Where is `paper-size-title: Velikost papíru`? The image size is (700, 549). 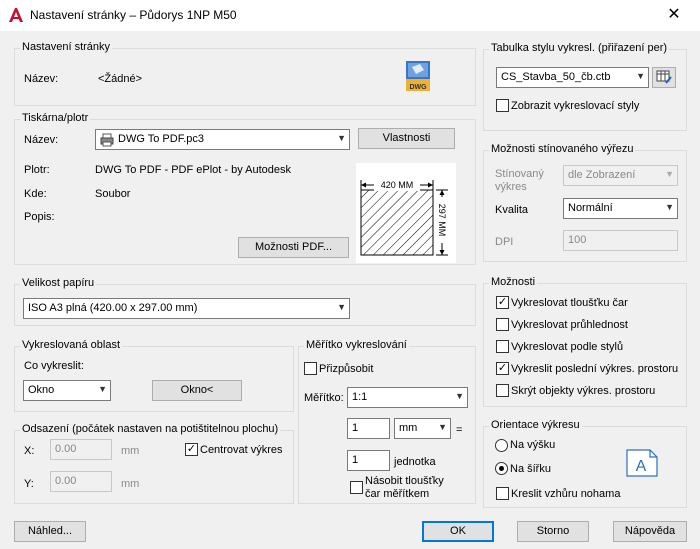 paper-size-title: Velikost papíru is located at coordinates (58, 283).